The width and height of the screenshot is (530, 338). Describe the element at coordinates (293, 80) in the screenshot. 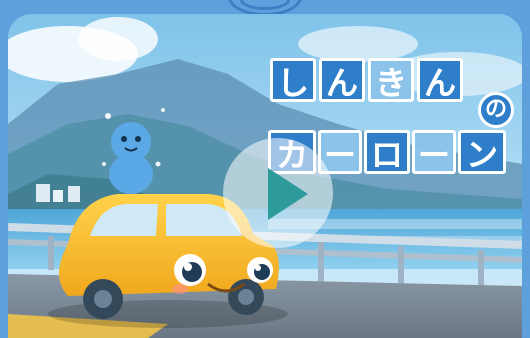

I see `title-char: し` at that location.